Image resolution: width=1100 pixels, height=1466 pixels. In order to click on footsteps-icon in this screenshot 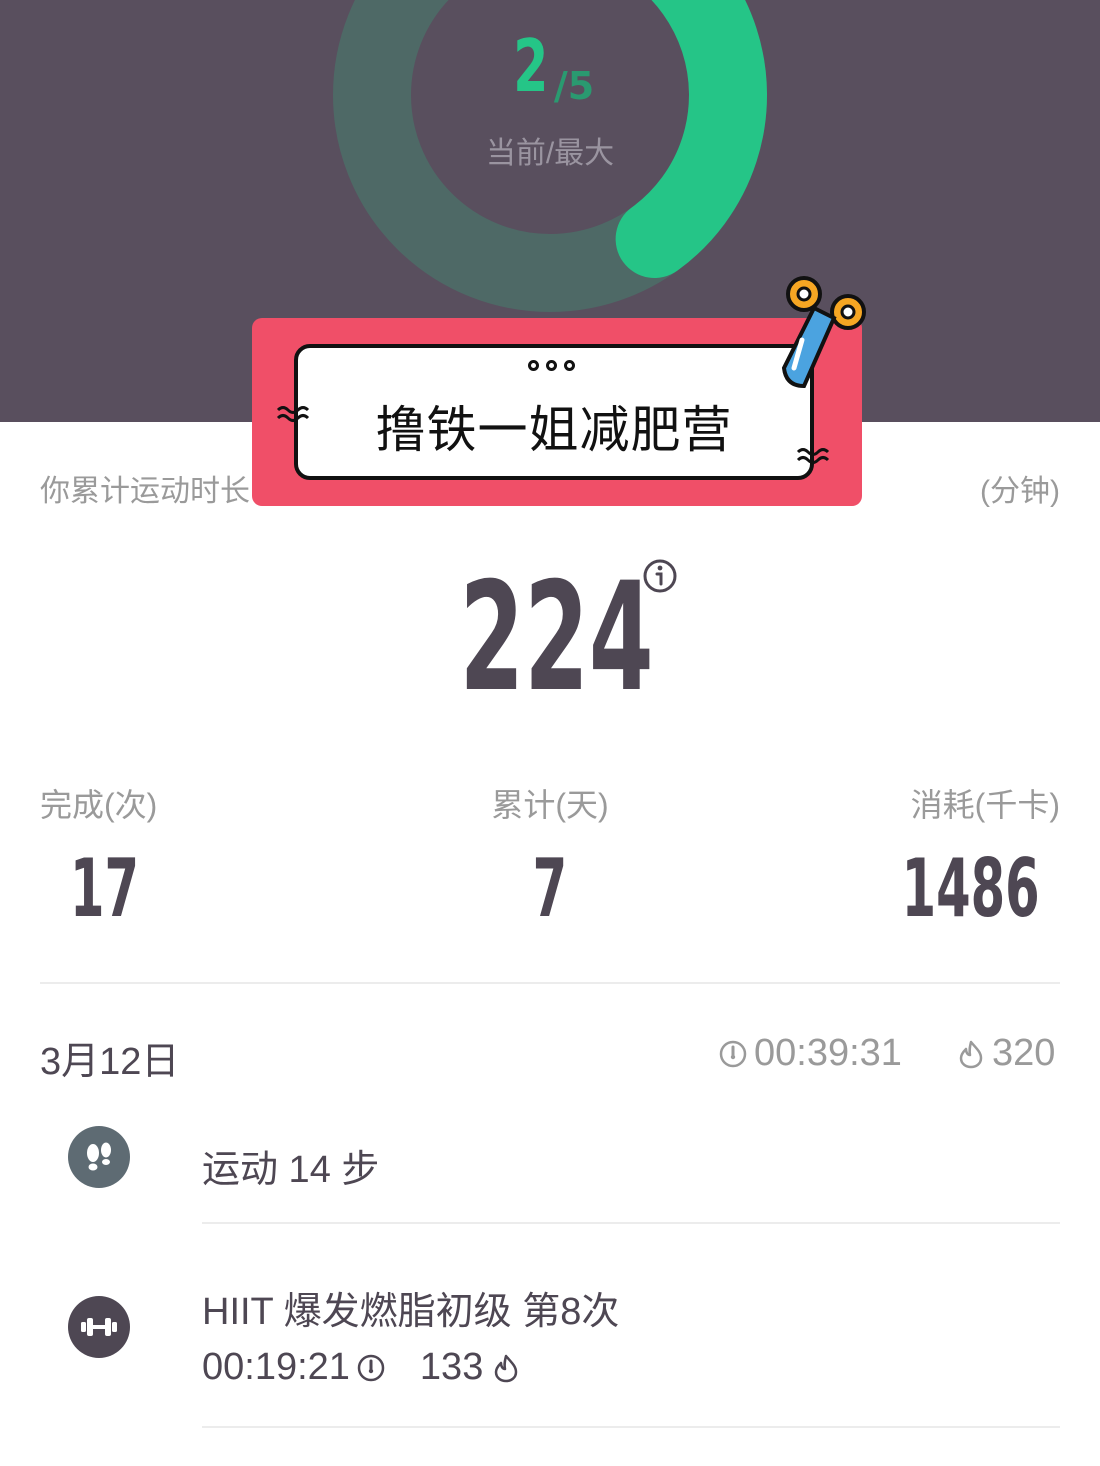, I will do `click(99, 1157)`.